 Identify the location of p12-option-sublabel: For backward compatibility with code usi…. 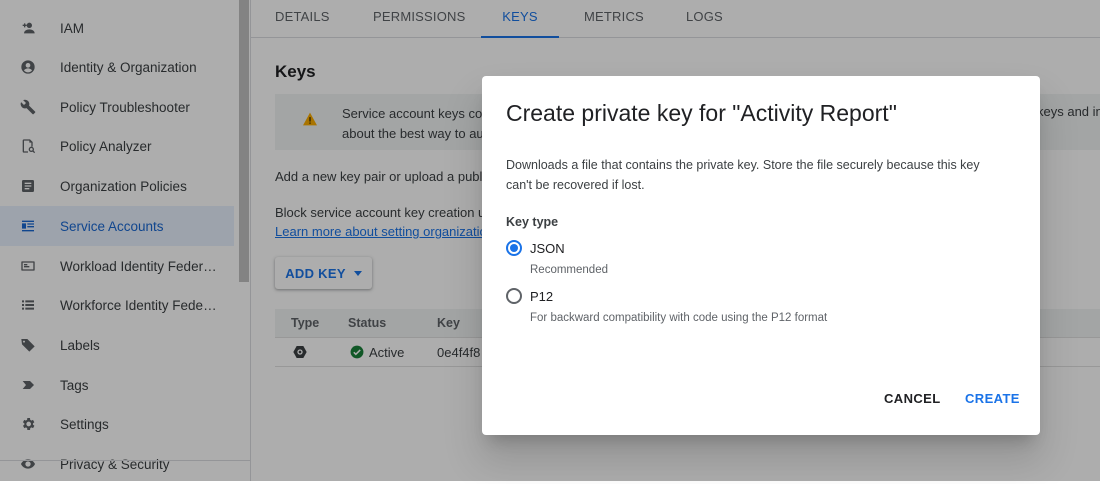
(679, 318).